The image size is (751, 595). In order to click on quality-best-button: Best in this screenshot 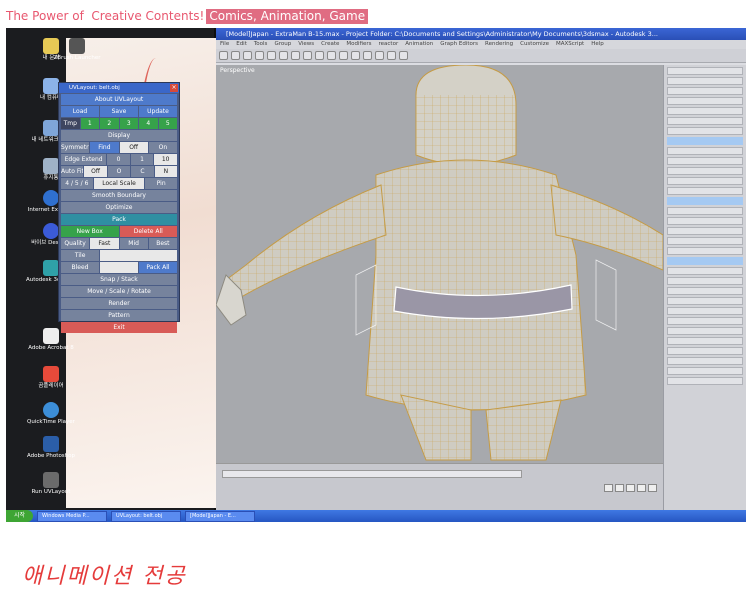, I will do `click(162, 243)`.